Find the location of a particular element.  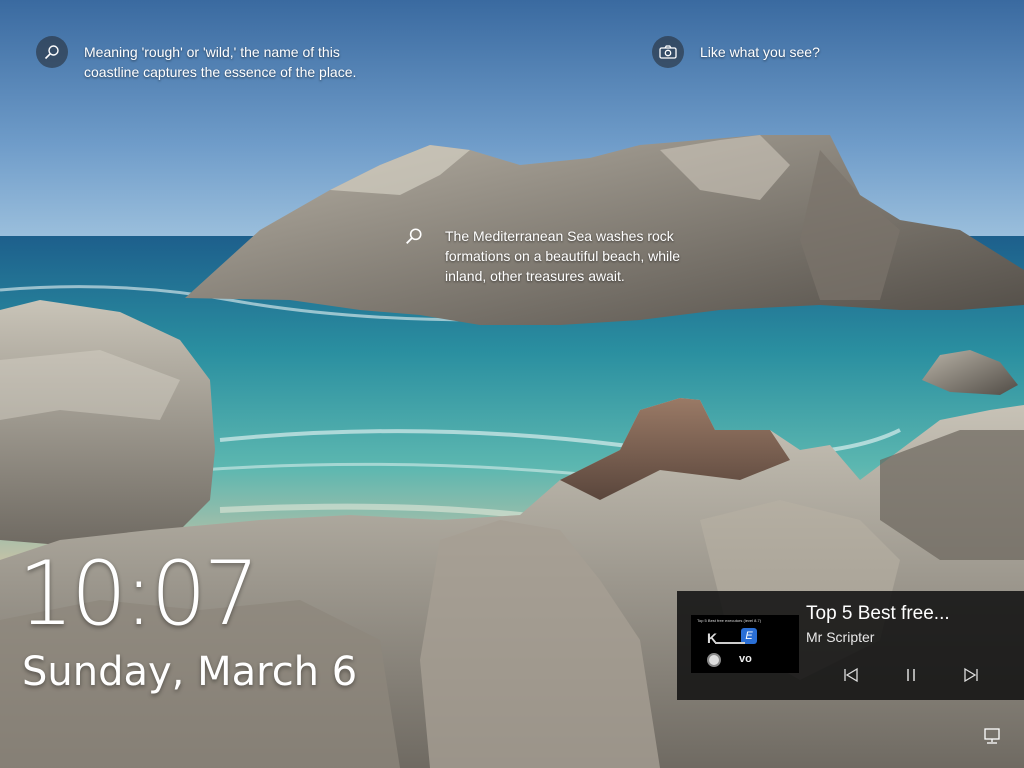

next-icon is located at coordinates (971, 675).